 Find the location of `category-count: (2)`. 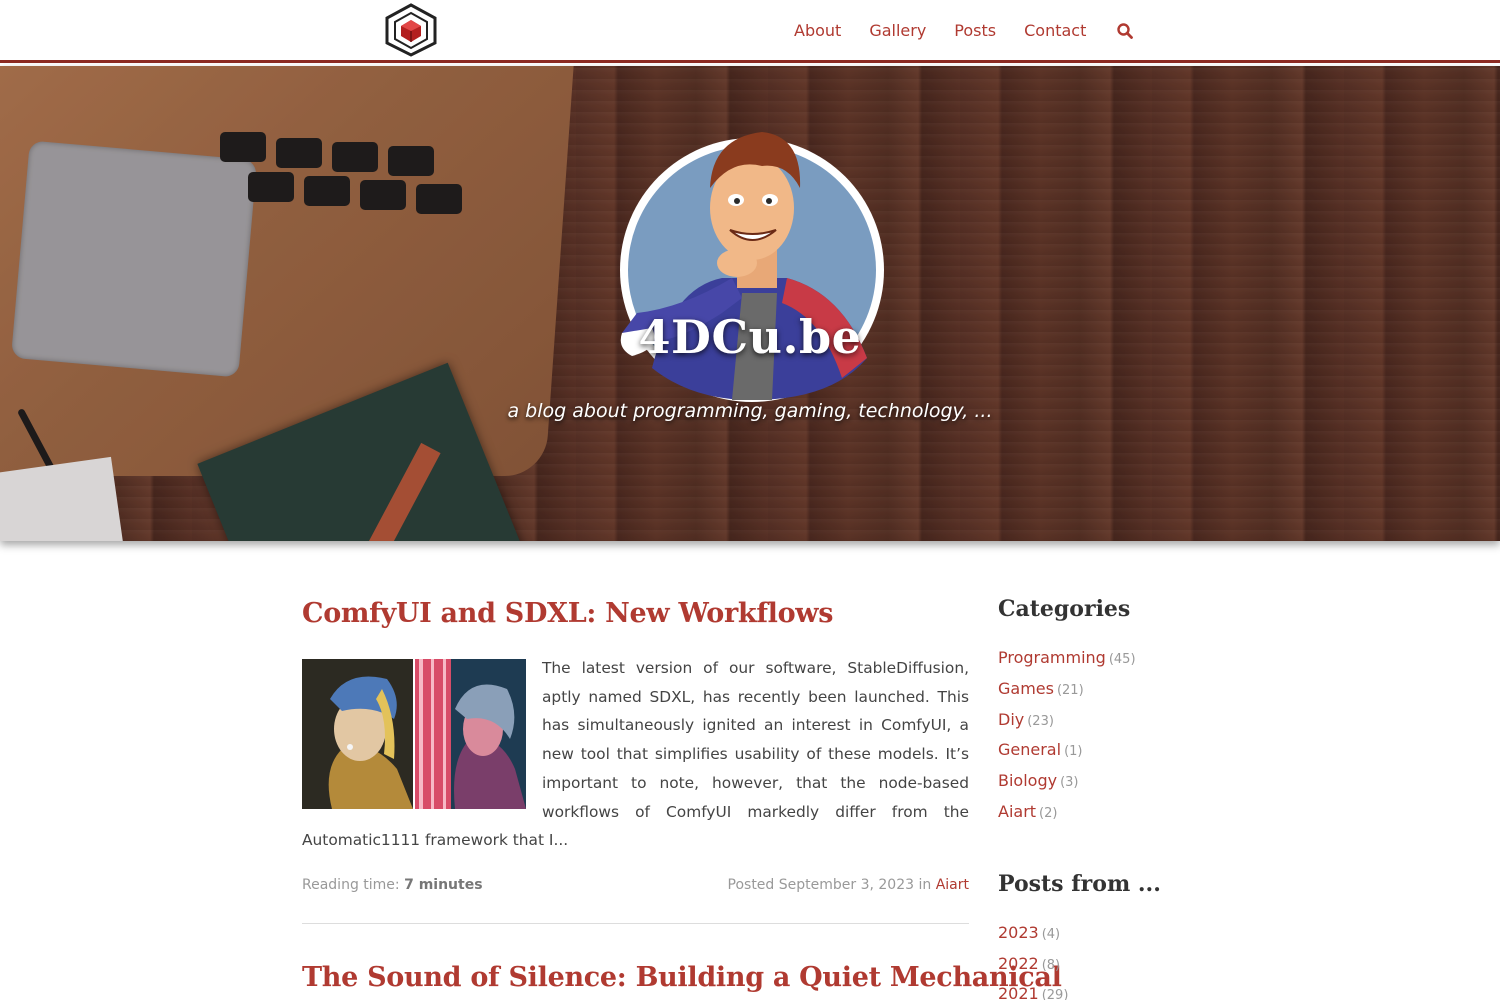

category-count: (2) is located at coordinates (1048, 813).